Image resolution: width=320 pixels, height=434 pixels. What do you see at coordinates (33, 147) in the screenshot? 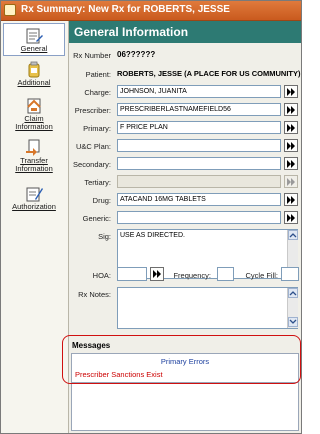
I see `transfer-icon` at bounding box center [33, 147].